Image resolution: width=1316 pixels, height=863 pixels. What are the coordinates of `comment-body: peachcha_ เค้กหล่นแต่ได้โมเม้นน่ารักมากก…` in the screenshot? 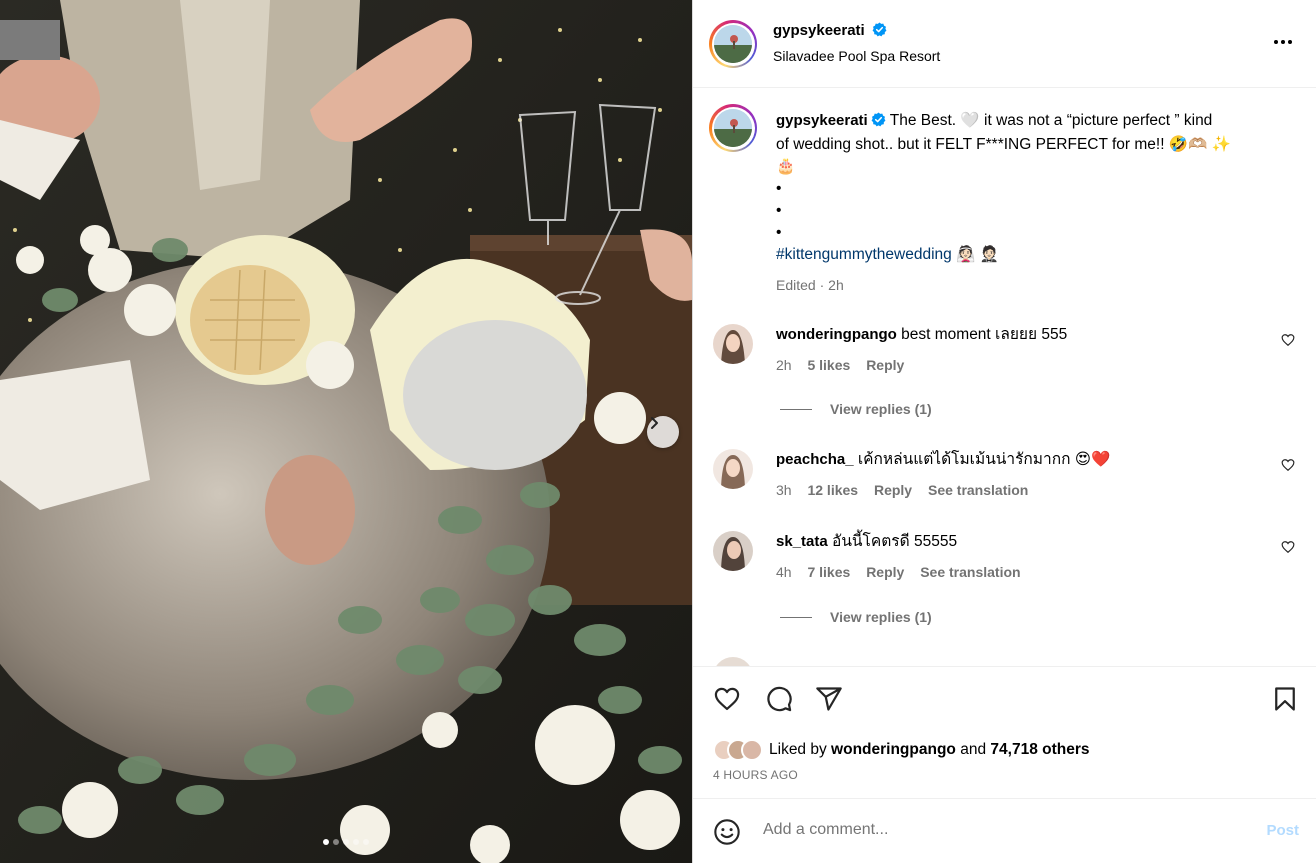 It's located at (1016, 460).